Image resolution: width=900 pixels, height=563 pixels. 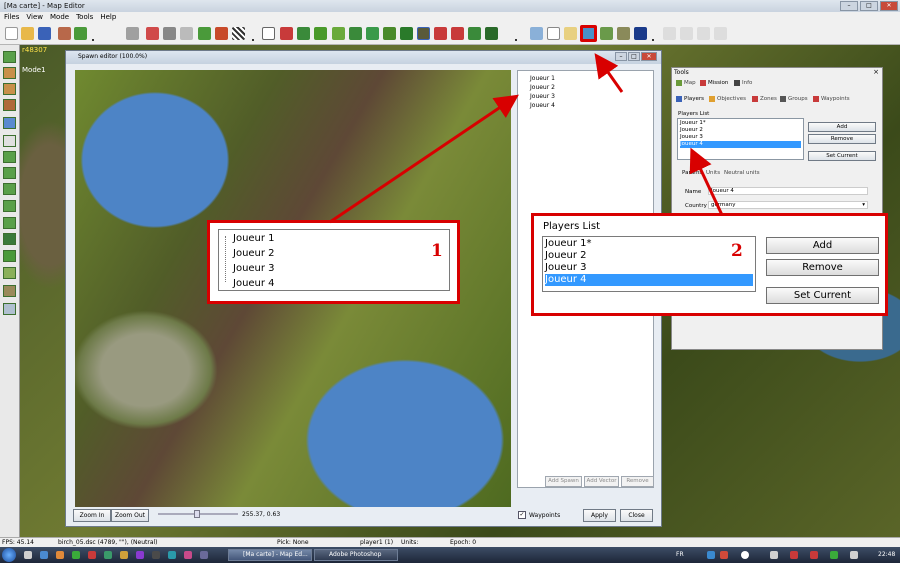 What do you see at coordinates (706, 181) in the screenshot?
I see `arrow-to-players-list` at bounding box center [706, 181].